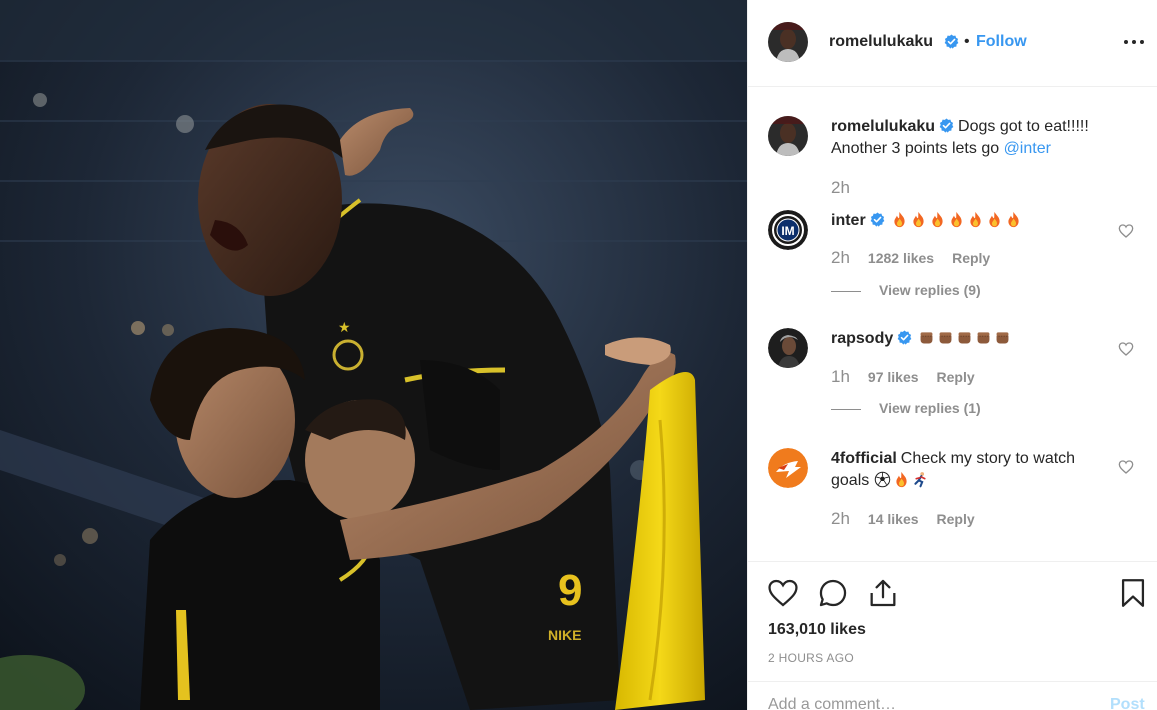 The image size is (1157, 710). Describe the element at coordinates (1001, 42) in the screenshot. I see `follow-button: Follow` at that location.